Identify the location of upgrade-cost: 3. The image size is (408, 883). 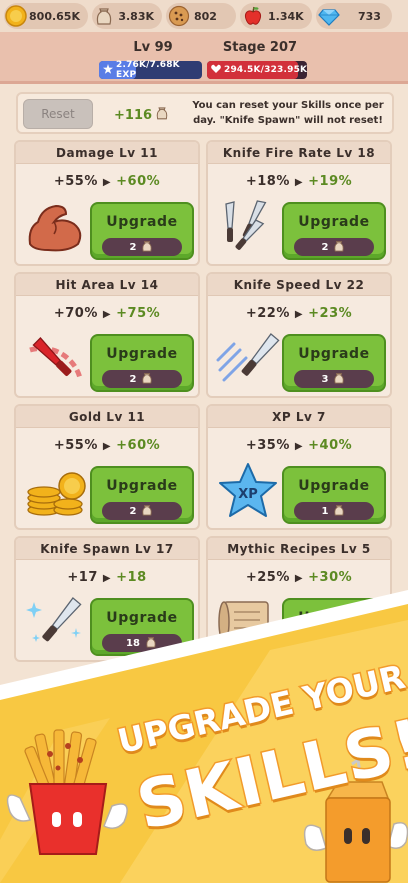
(334, 379).